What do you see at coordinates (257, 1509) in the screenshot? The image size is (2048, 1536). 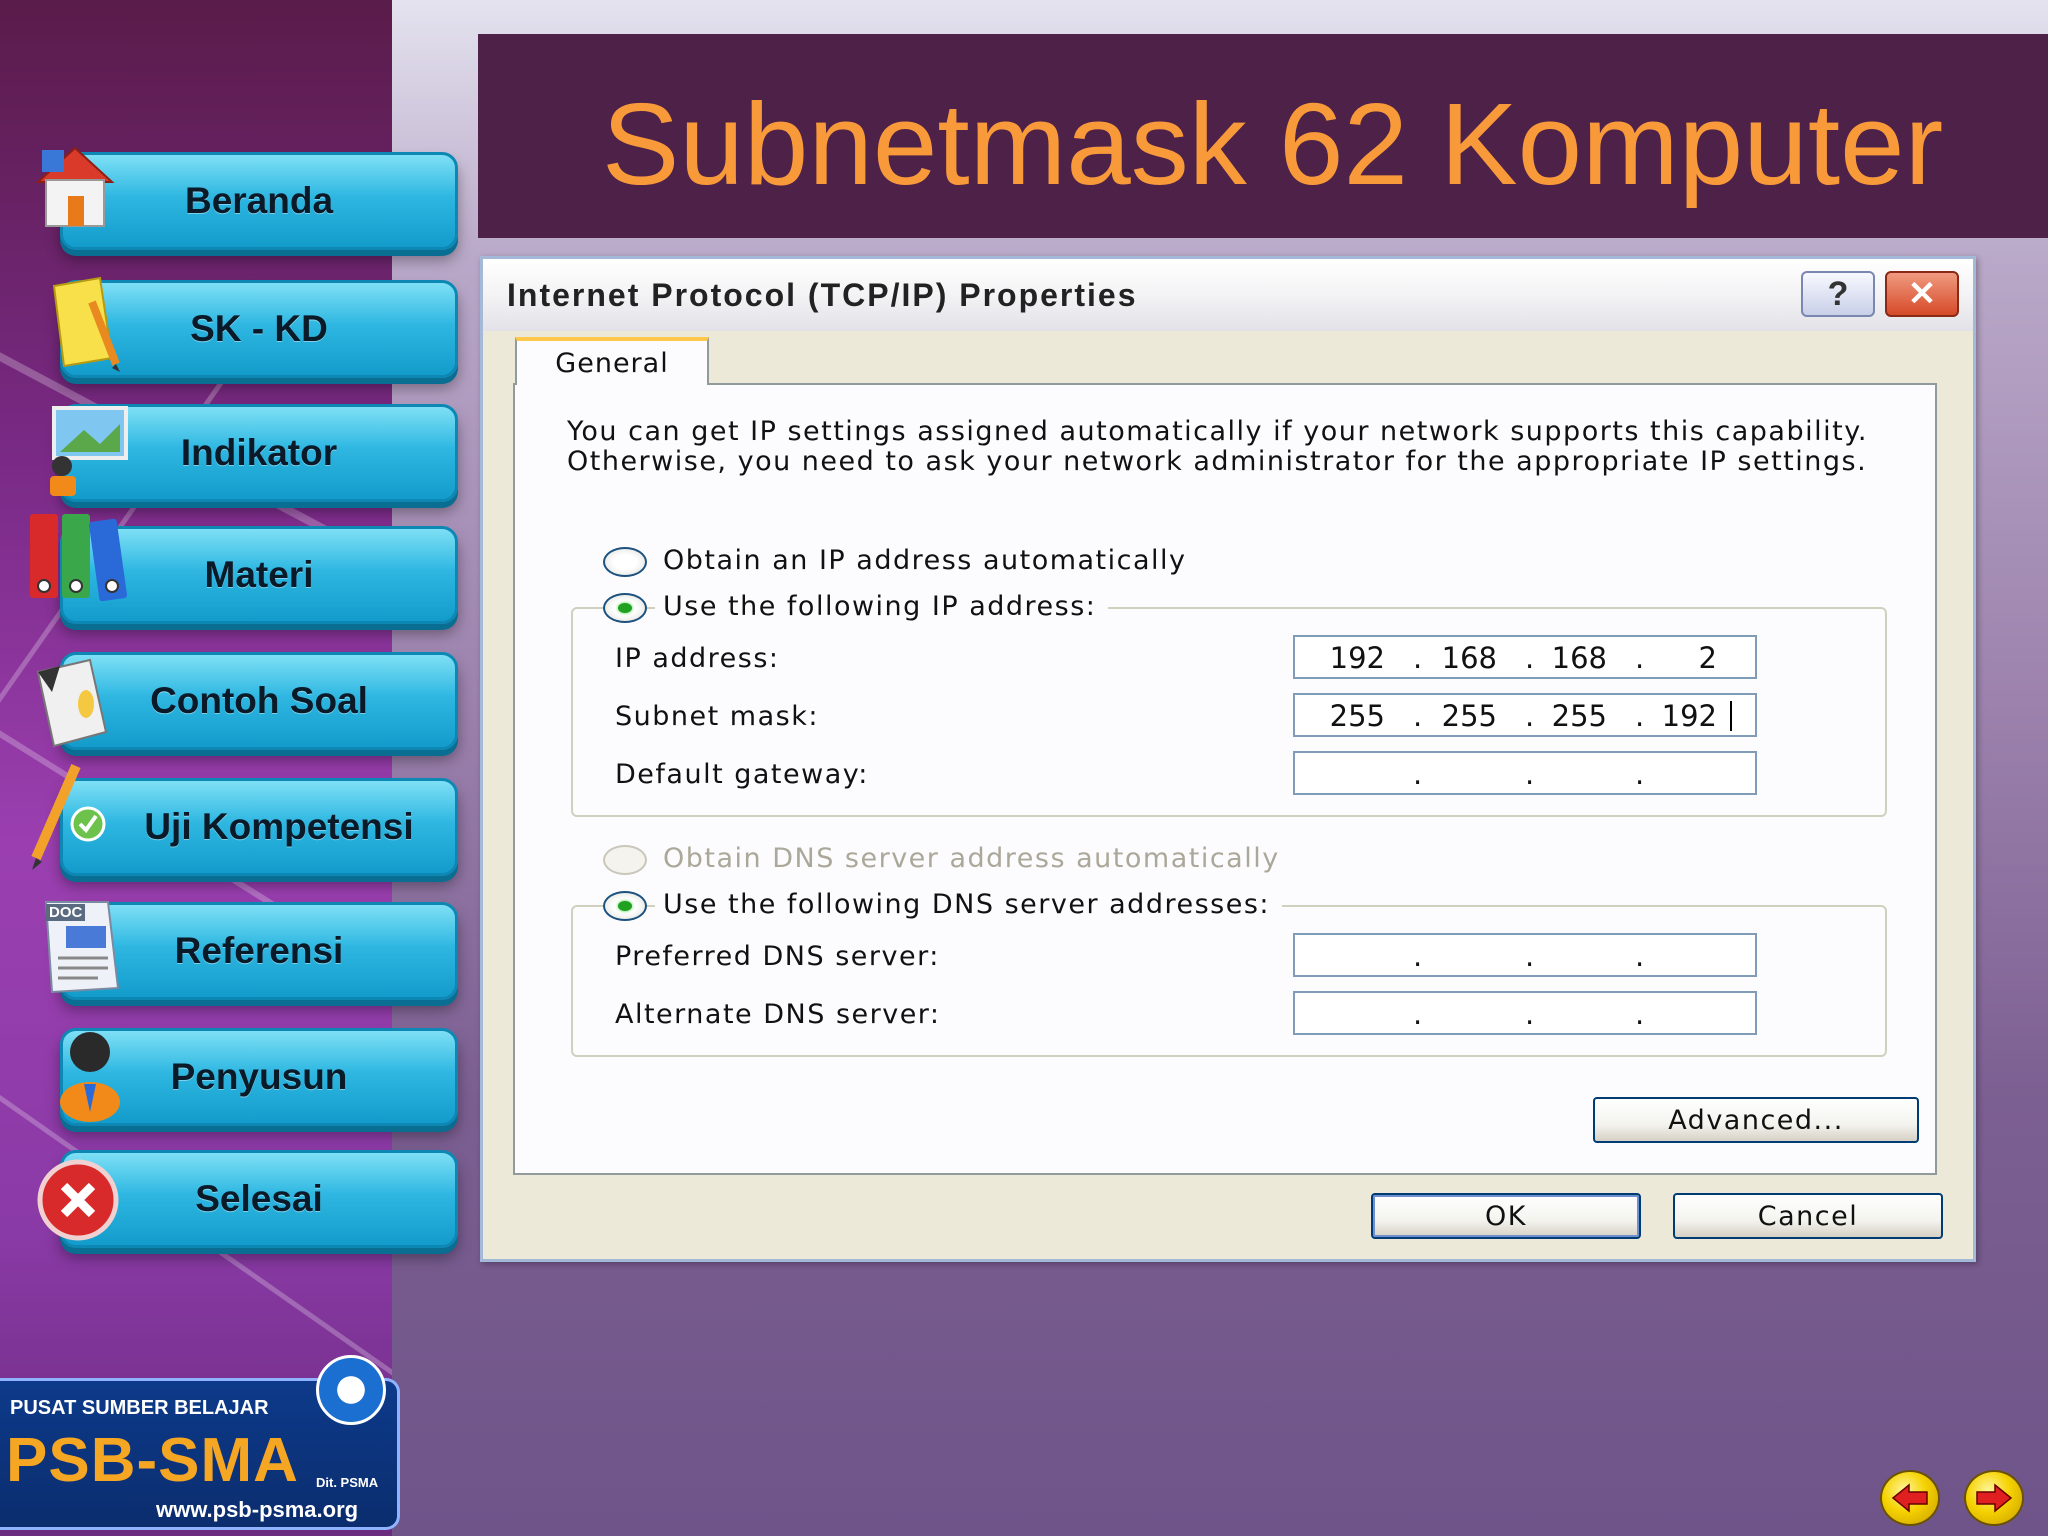 I see `logo-url: www.psb-psma.org` at bounding box center [257, 1509].